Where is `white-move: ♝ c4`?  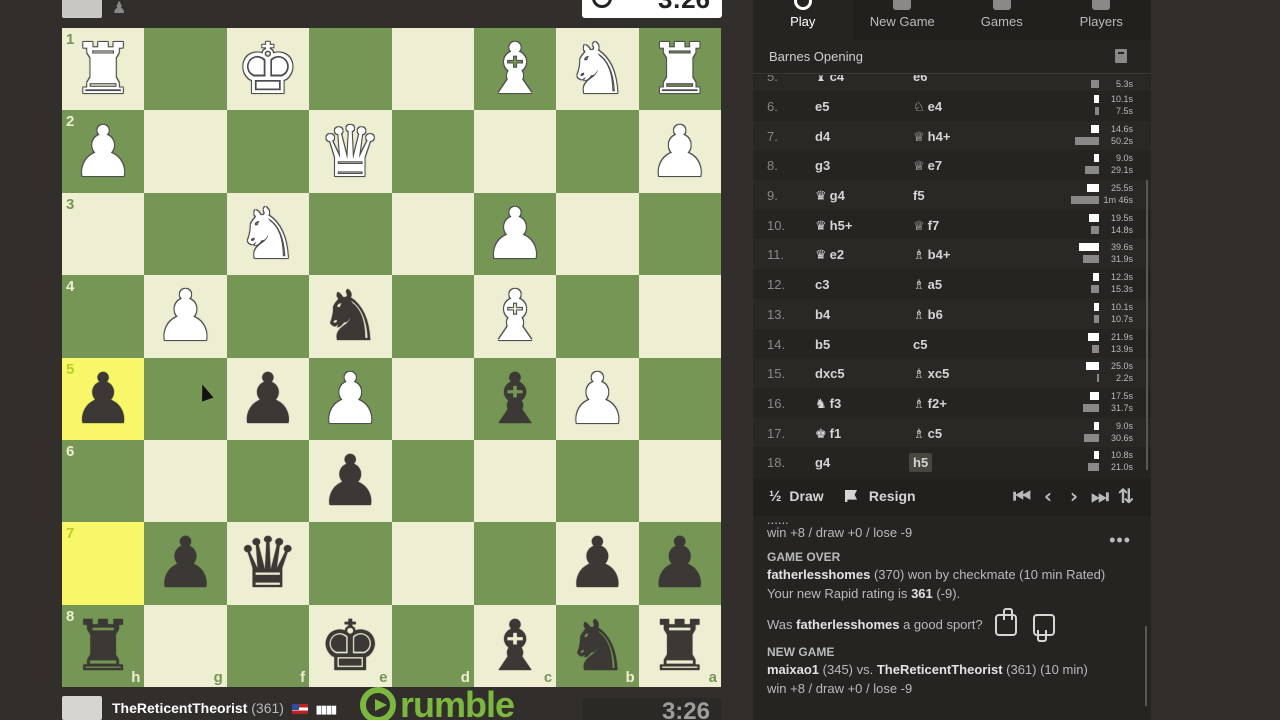 white-move: ♝ c4 is located at coordinates (829, 80).